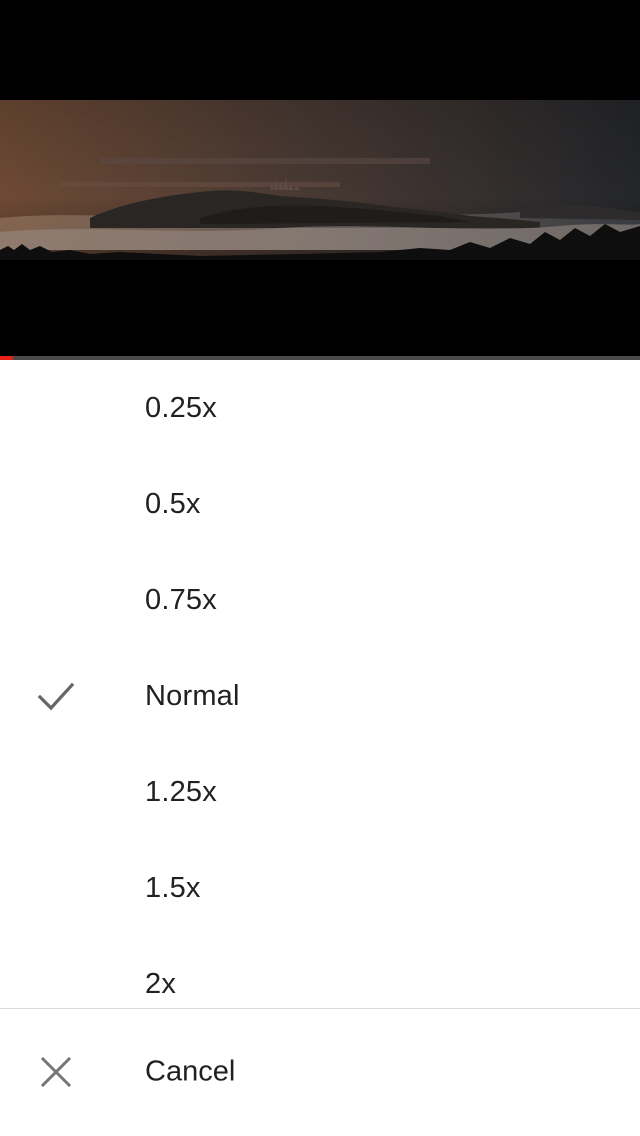  What do you see at coordinates (181, 599) in the screenshot?
I see `speed-option-label: 0.75x` at bounding box center [181, 599].